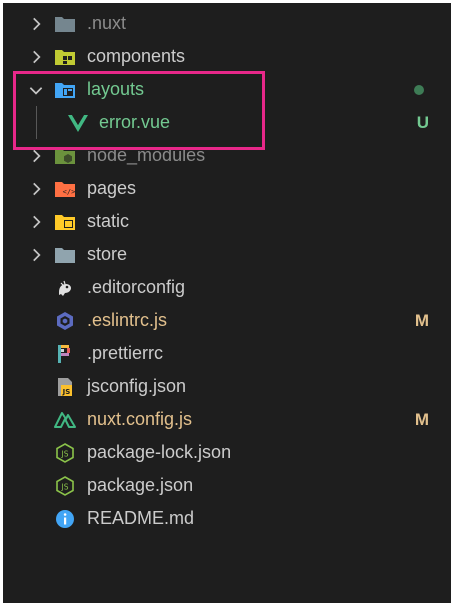 This screenshot has height=606, width=455. Describe the element at coordinates (227, 320) in the screenshot. I see `tree-item-eslintrc: .eslintrc.js M` at that location.